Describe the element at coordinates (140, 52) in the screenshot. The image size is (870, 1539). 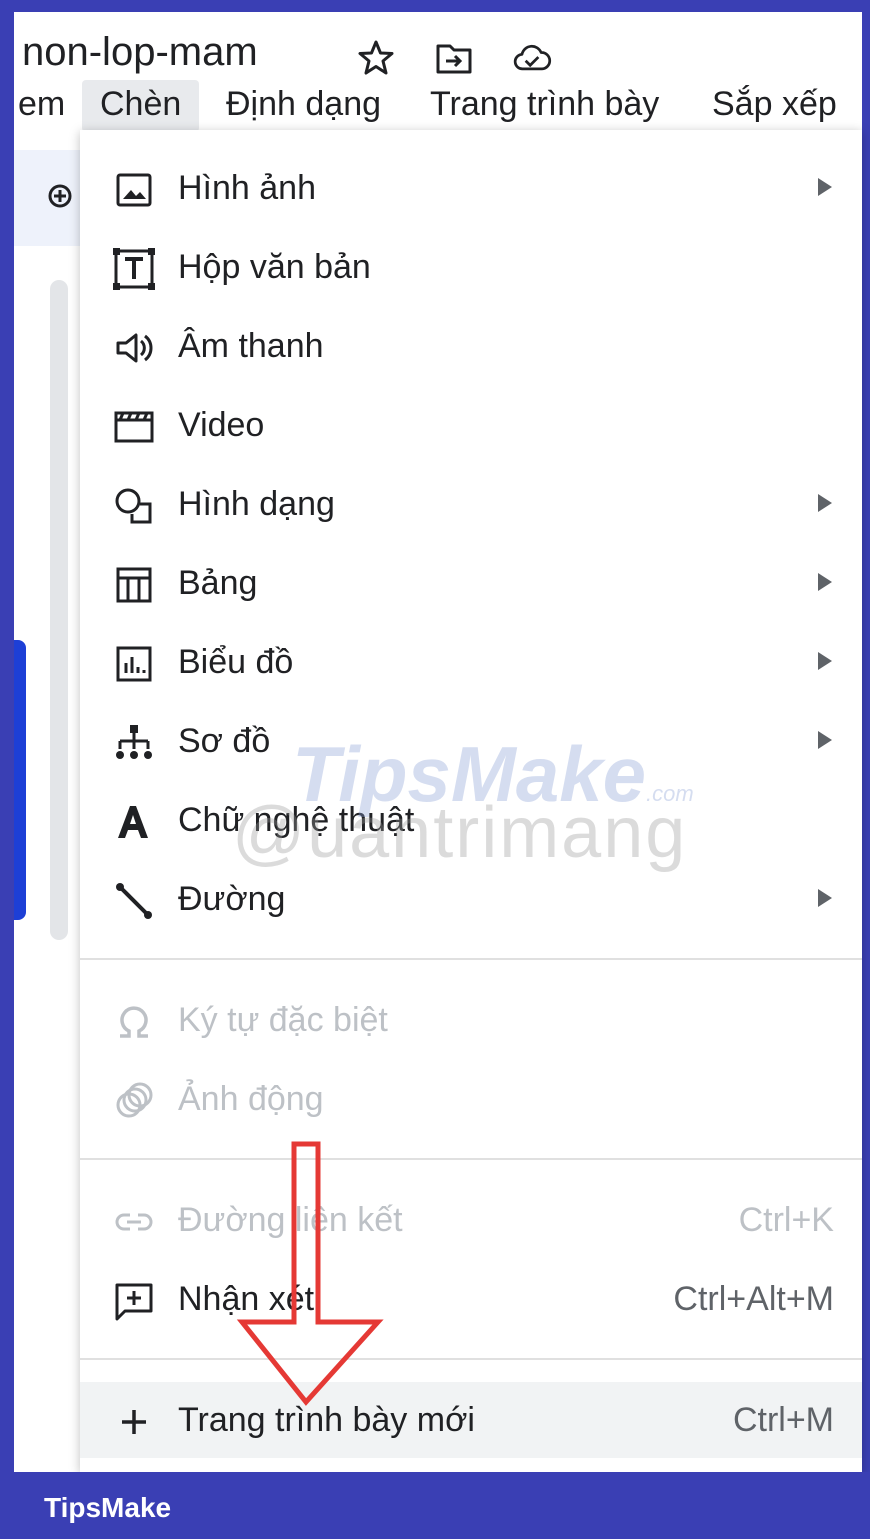
I see `document-title: non-lop-mam` at that location.